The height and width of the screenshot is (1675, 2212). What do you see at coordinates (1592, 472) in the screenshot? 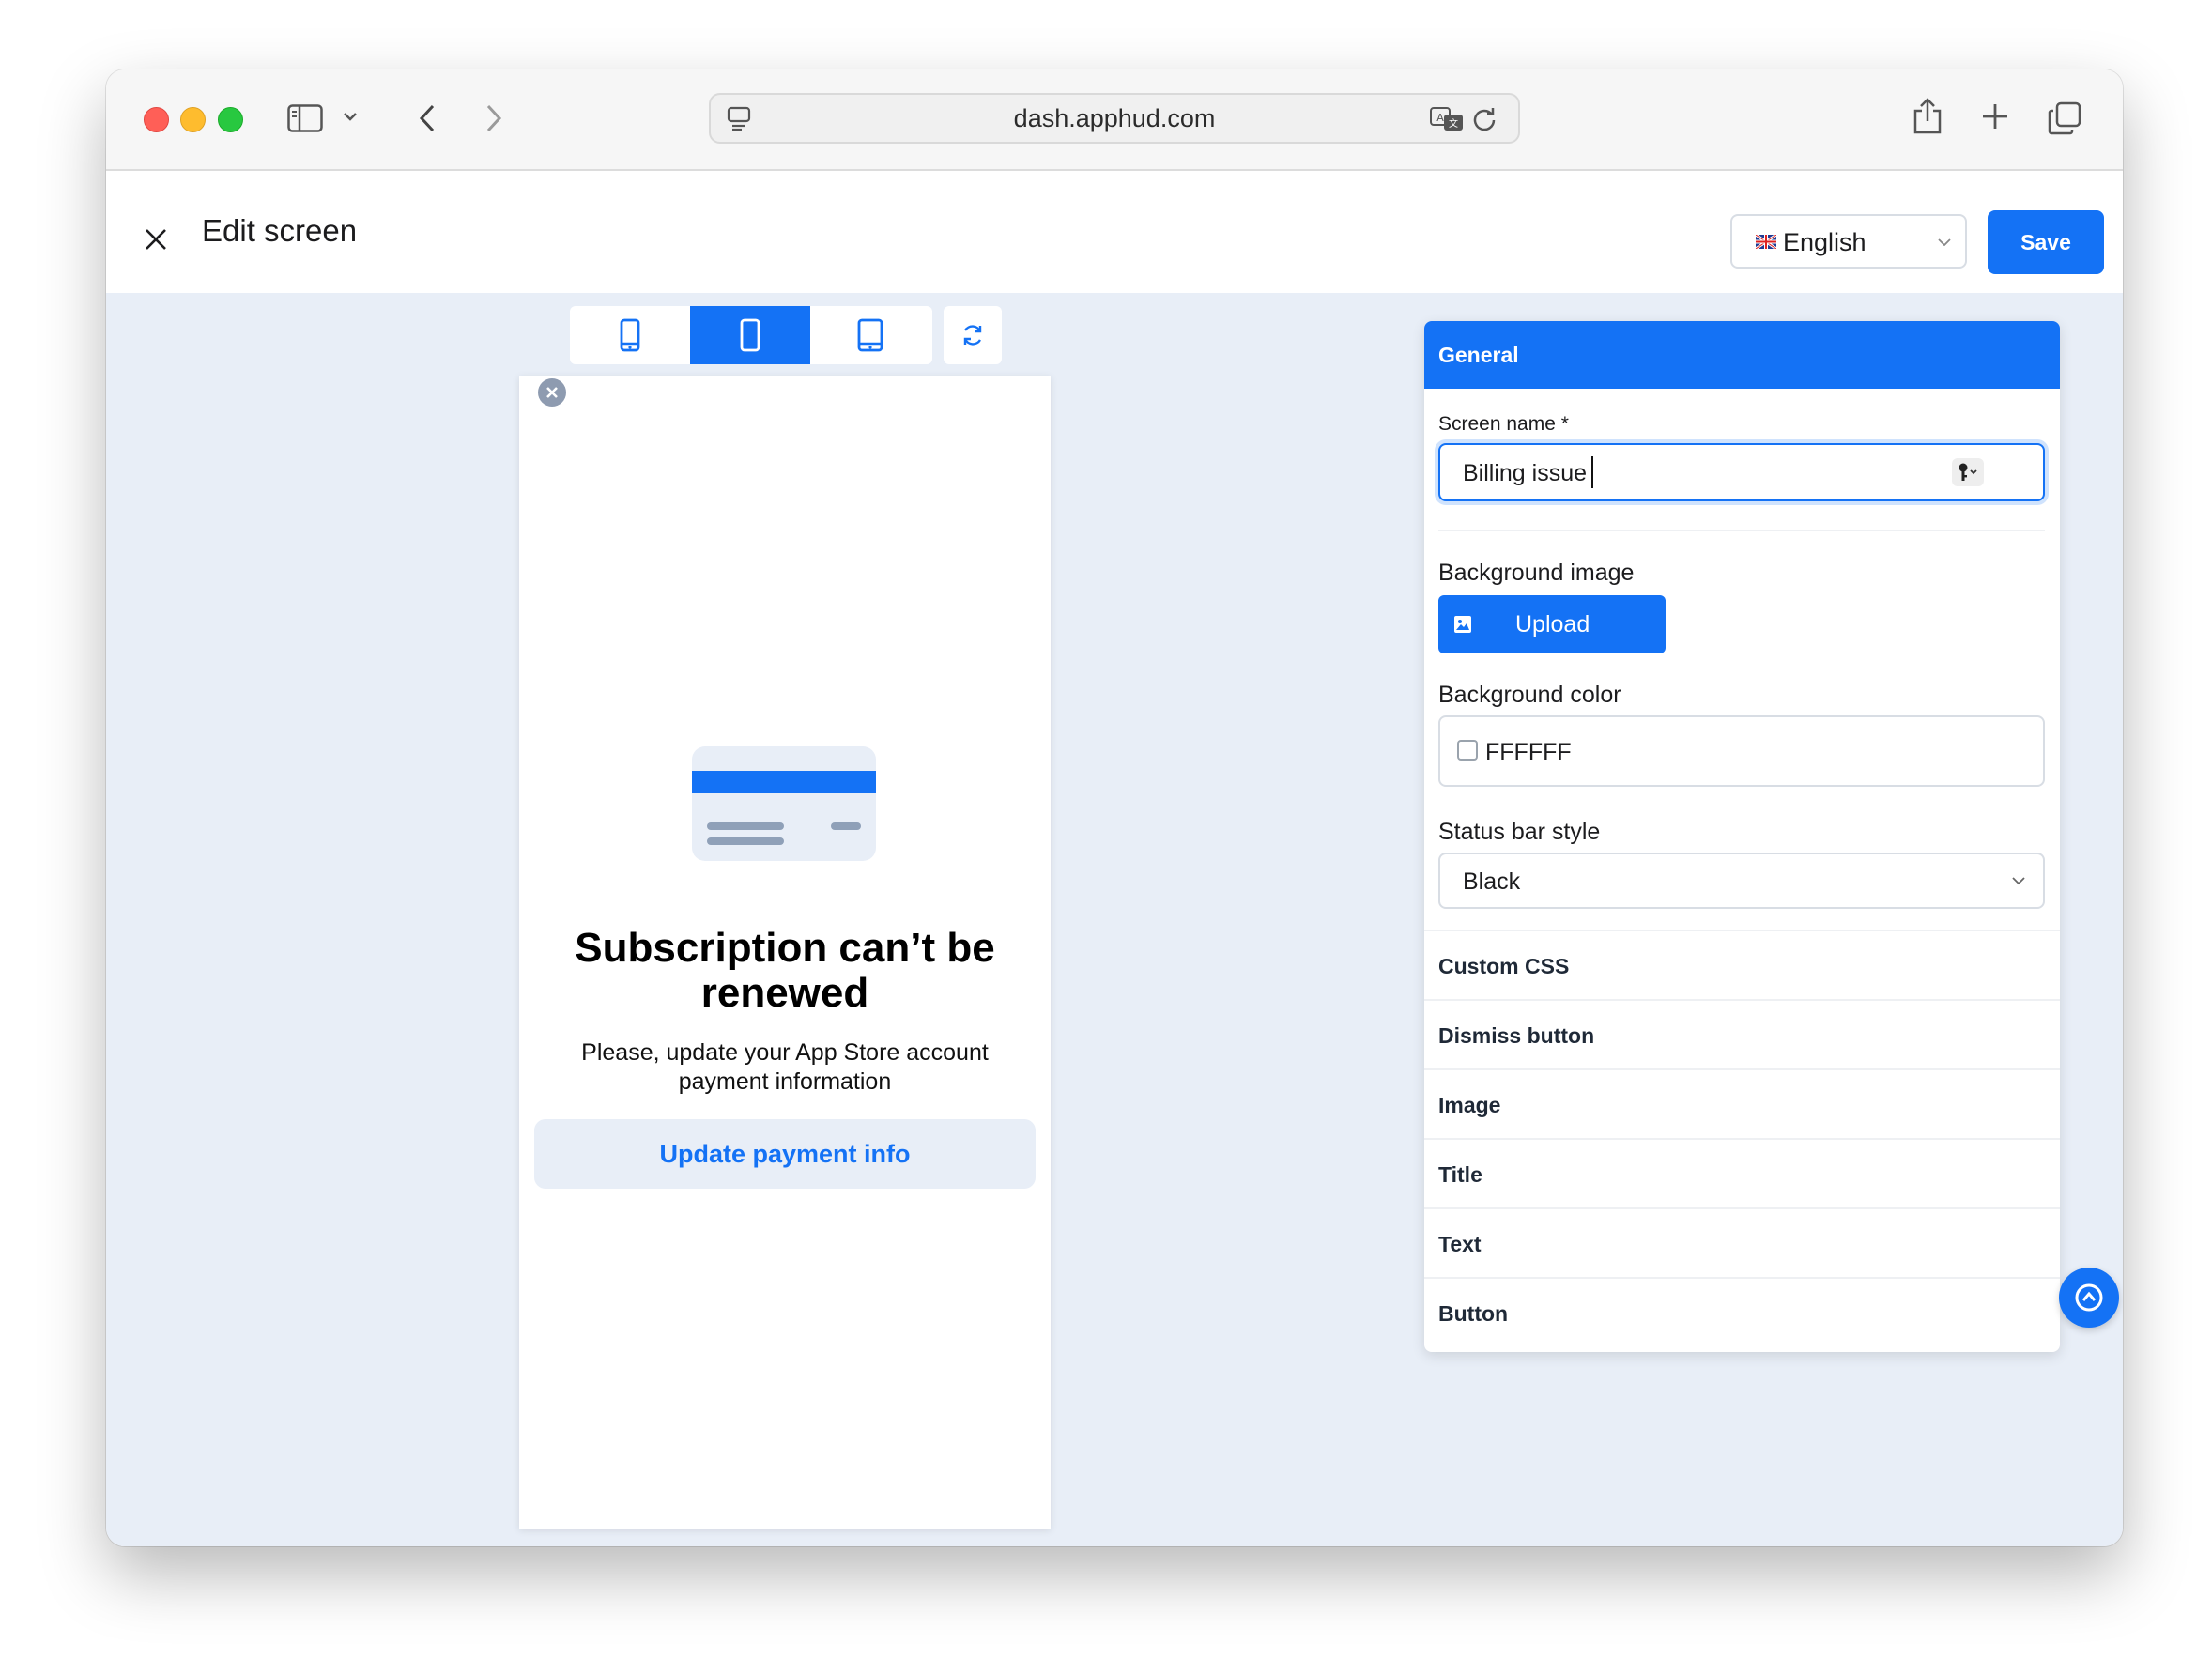
I see `text-caret` at bounding box center [1592, 472].